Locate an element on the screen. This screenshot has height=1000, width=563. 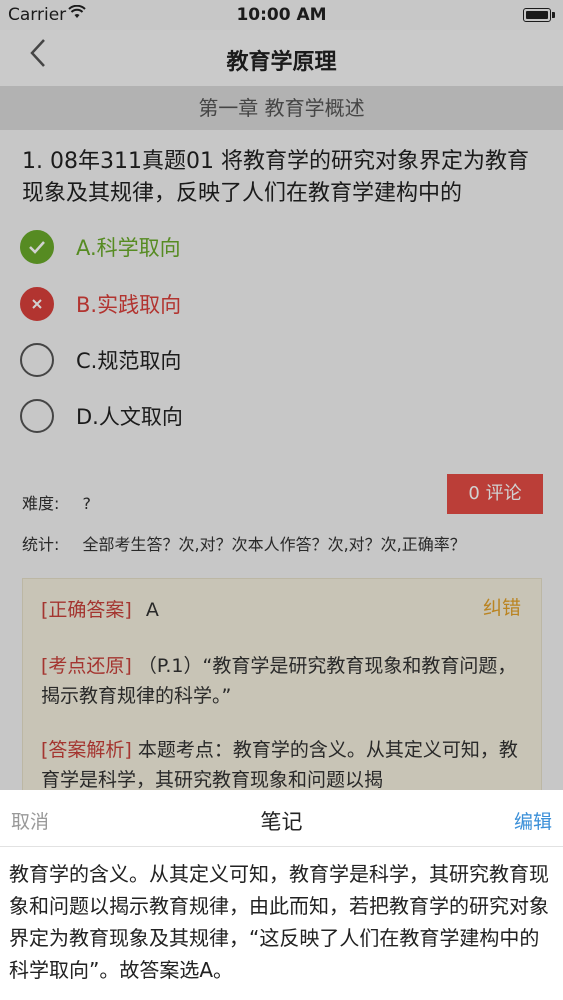
note-sheet-header: 取消 笔记 编辑 is located at coordinates (281, 818).